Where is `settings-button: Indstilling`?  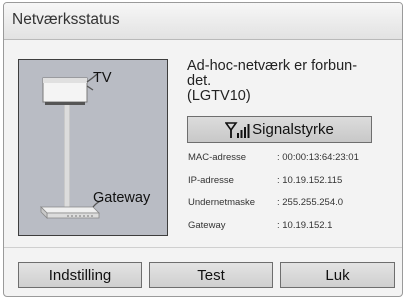 settings-button: Indstilling is located at coordinates (80, 275).